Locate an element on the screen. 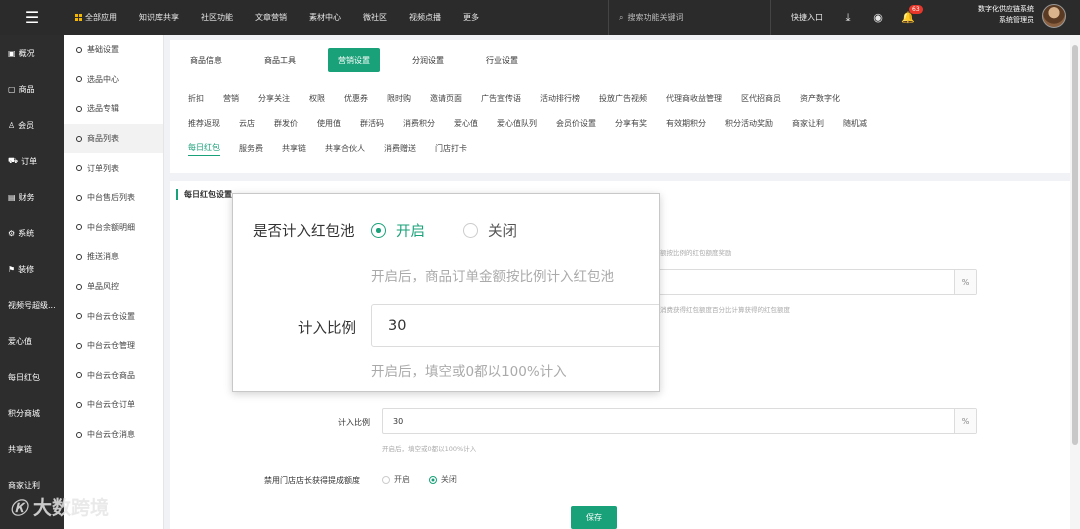 The image size is (1080, 529). top-nav-knowledge: 知识库共享 is located at coordinates (159, 17).